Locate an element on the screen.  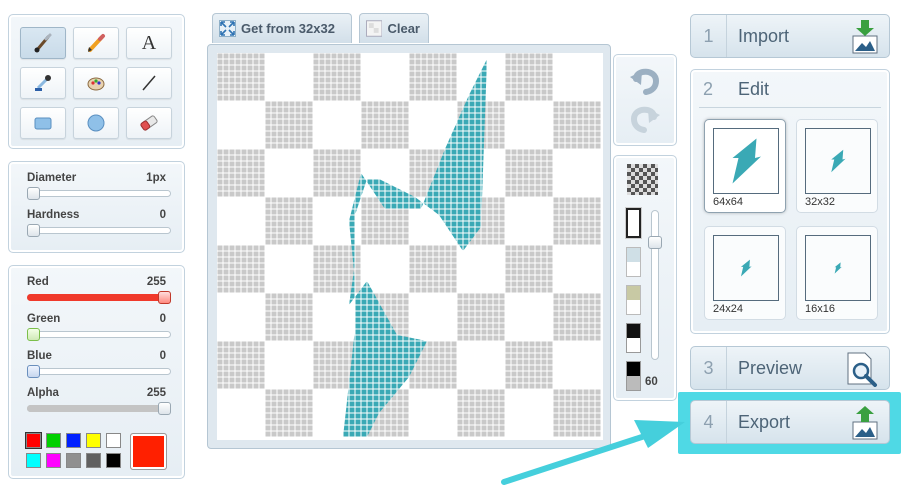
size-16x16-thumb: 16x16 is located at coordinates (837, 273).